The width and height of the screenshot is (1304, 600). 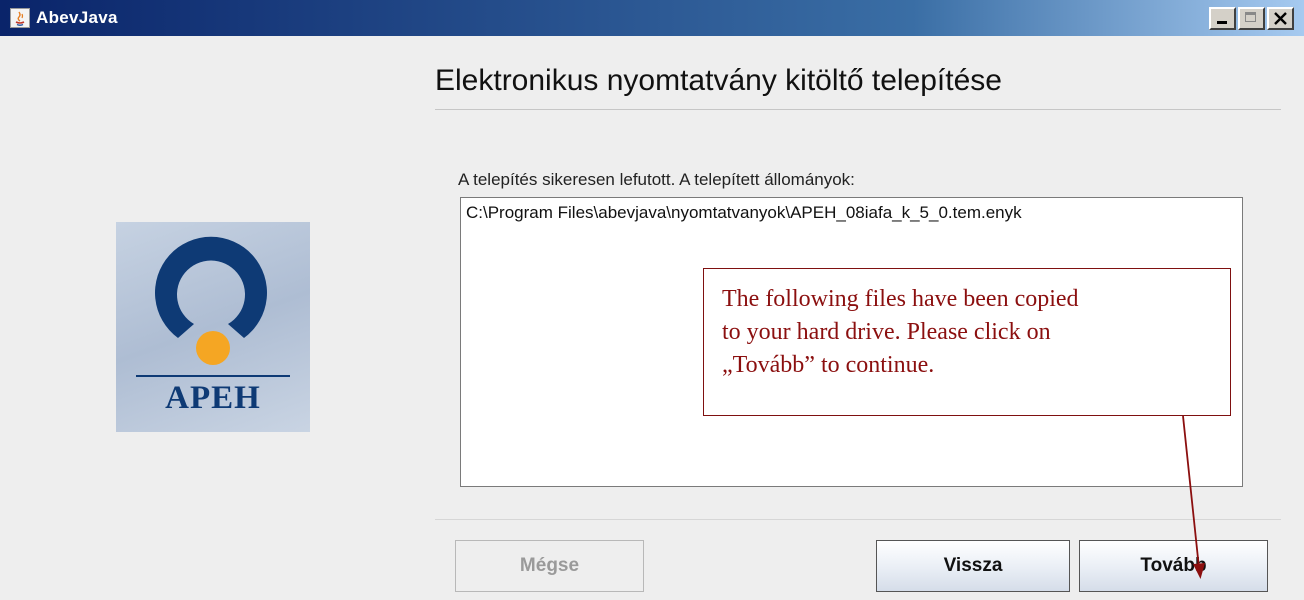 What do you see at coordinates (858, 109) in the screenshot?
I see `header-divider` at bounding box center [858, 109].